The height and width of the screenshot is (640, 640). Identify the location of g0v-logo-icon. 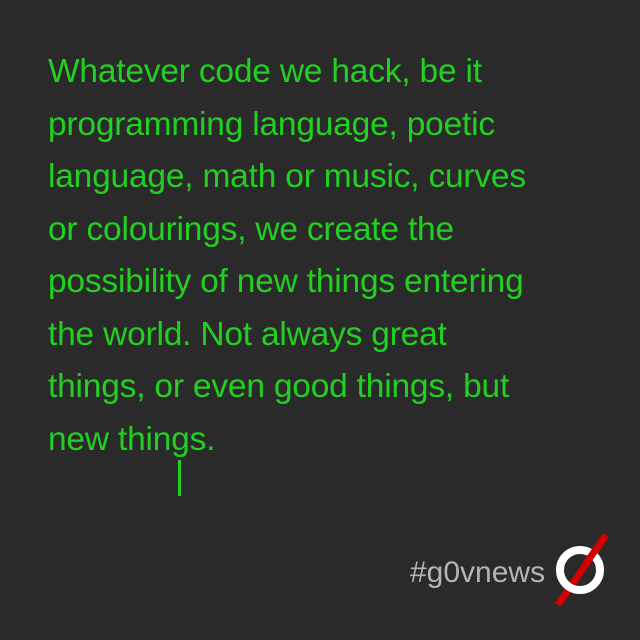
(582, 569).